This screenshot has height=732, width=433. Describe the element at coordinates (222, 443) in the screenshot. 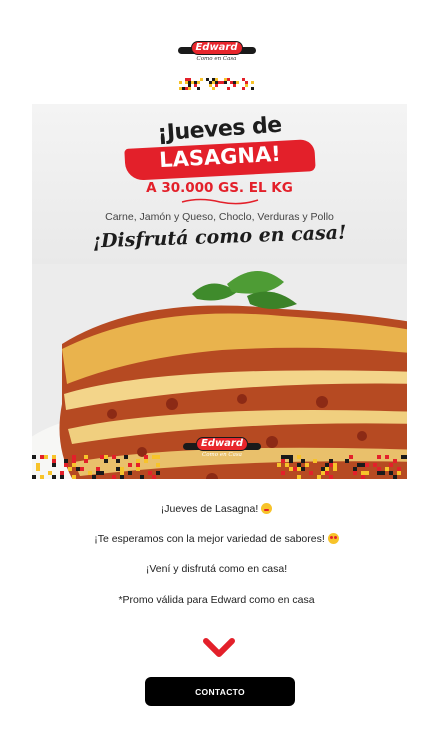

I see `banner-logo-brand: Edward` at that location.